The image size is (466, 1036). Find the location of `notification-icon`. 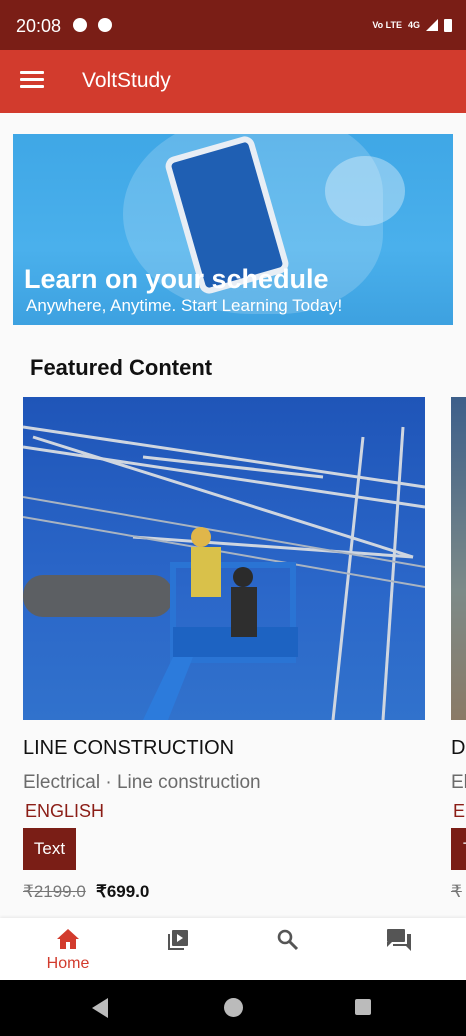

notification-icon is located at coordinates (80, 25).